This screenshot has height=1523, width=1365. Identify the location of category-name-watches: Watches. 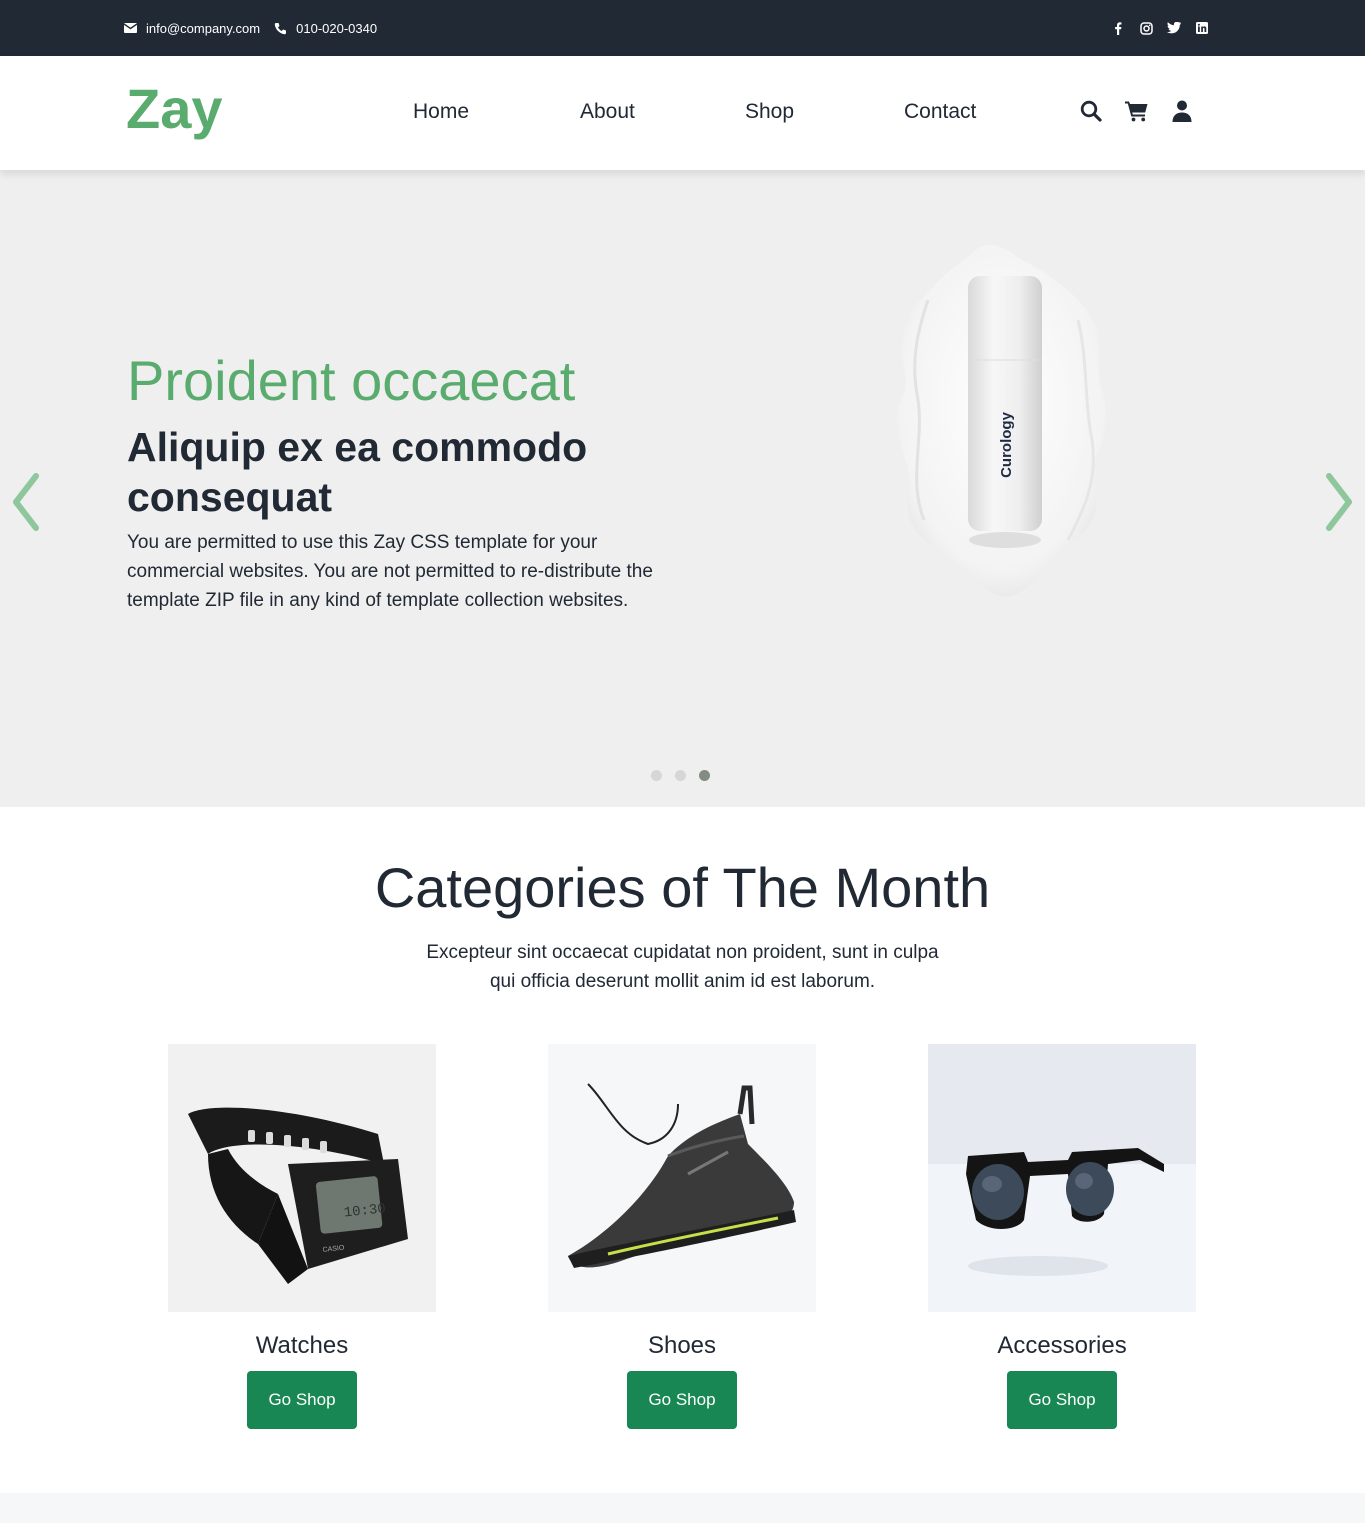
(302, 1345).